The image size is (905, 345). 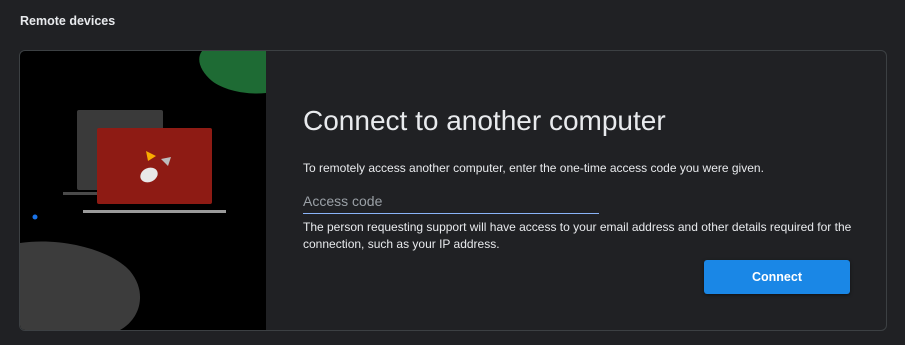 I want to click on green-blob, so click(x=232, y=72).